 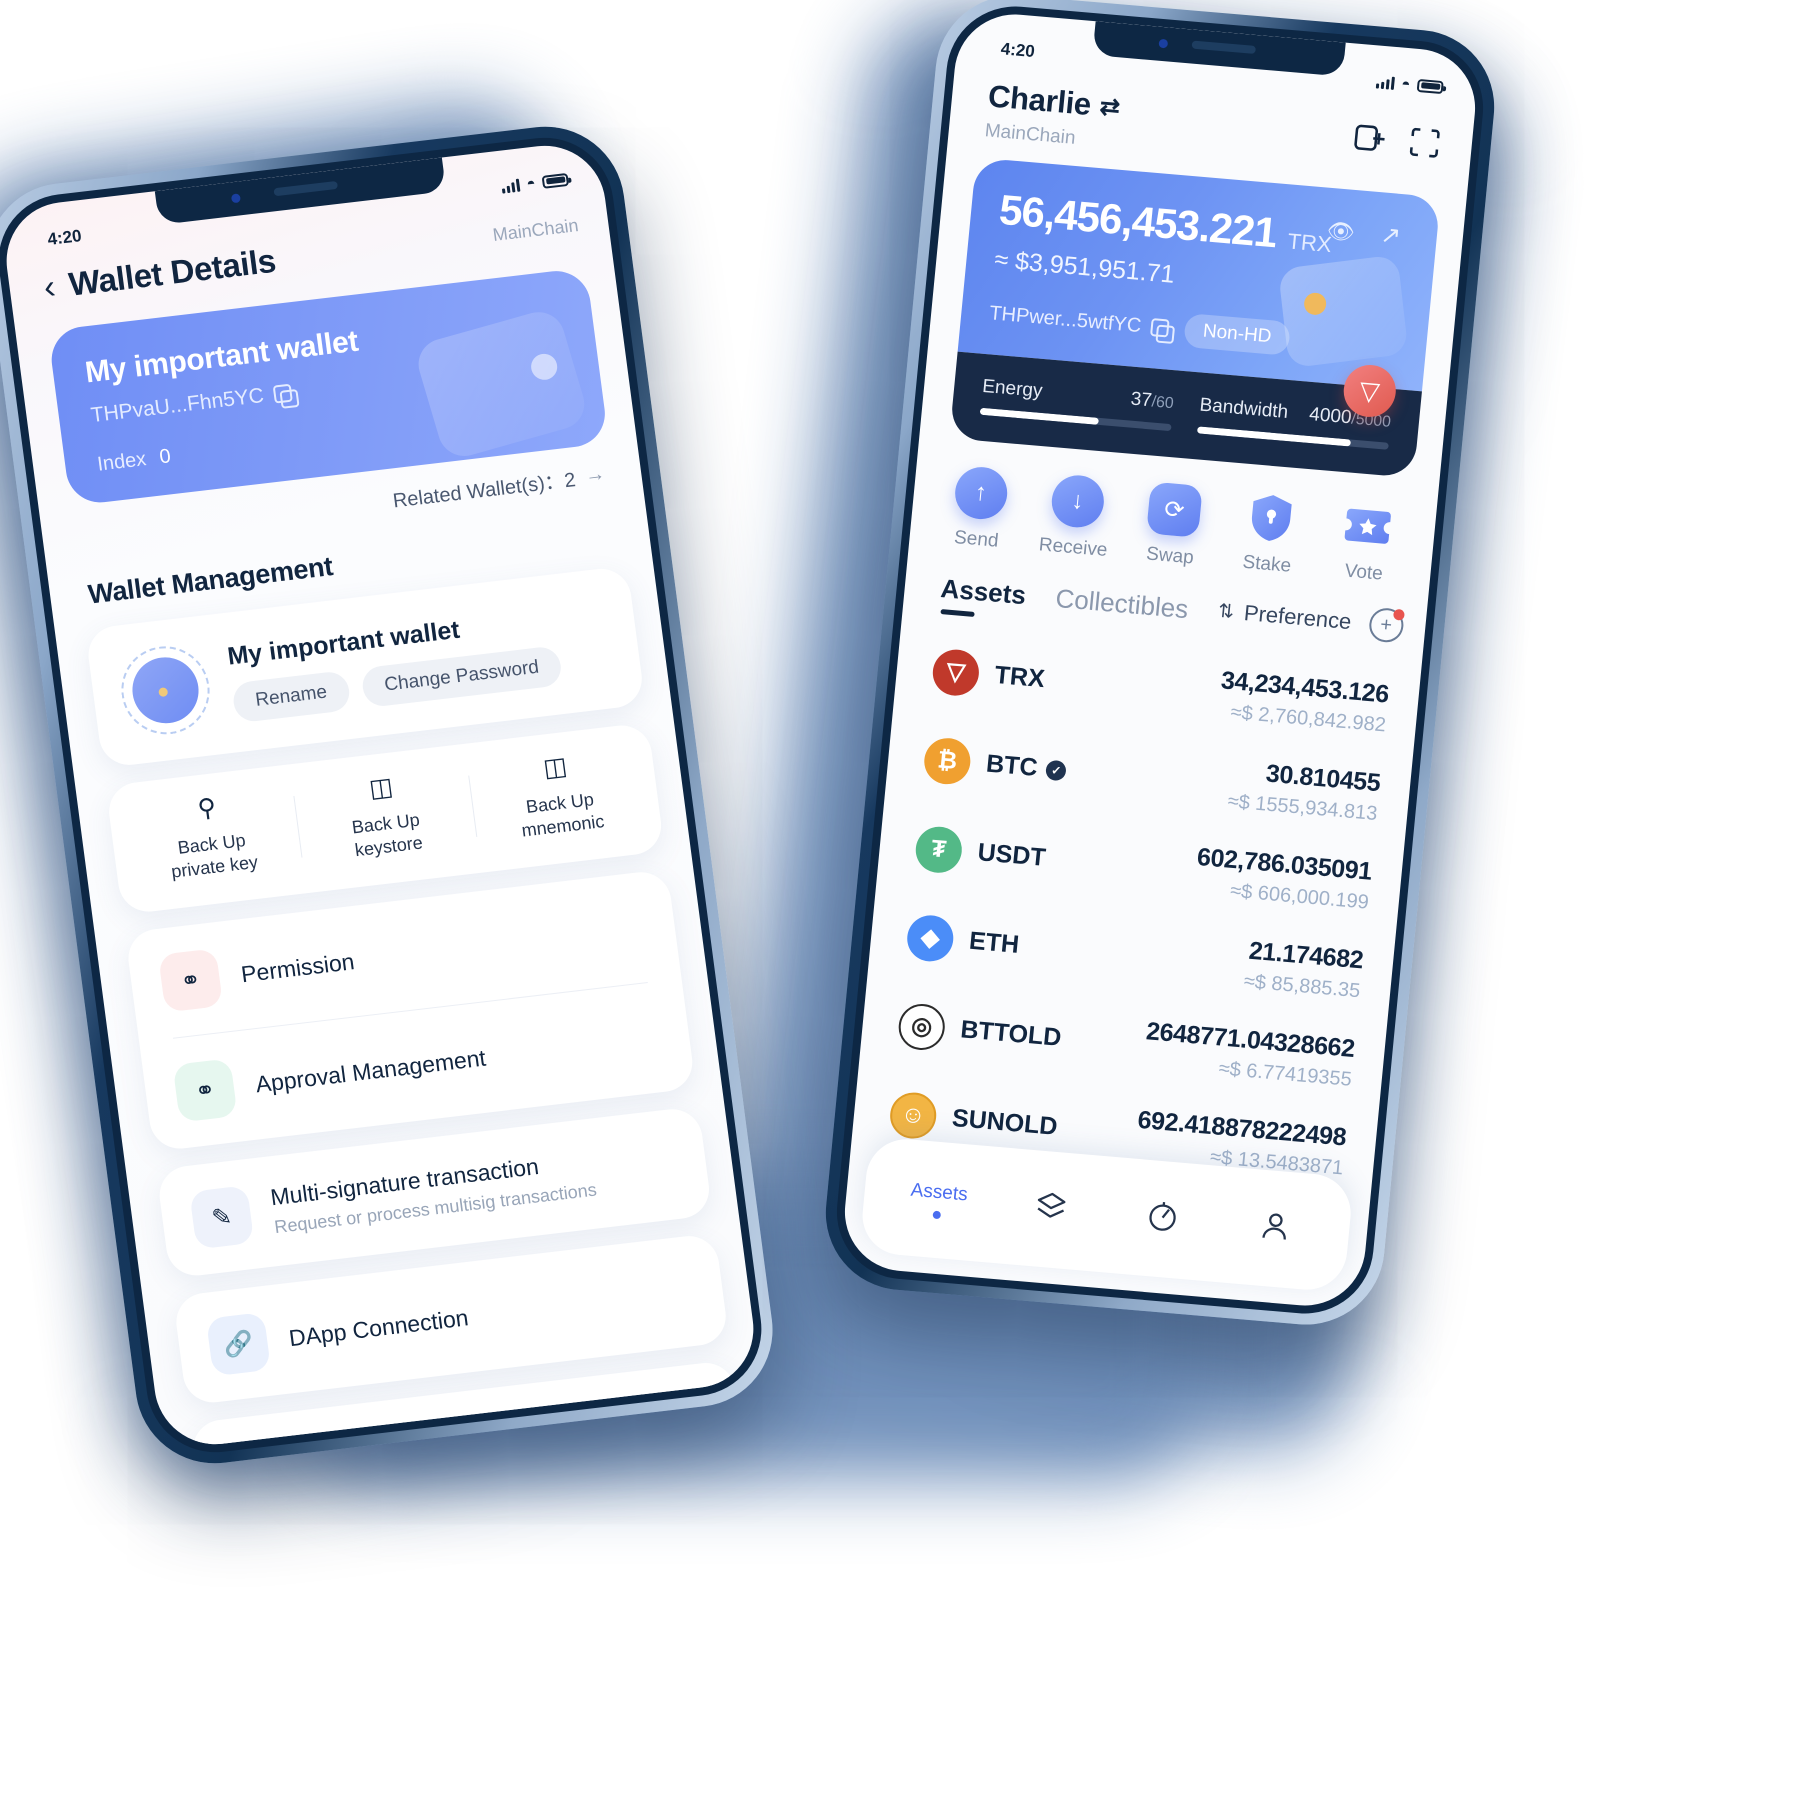 I want to click on tether-logo-icon: ₮, so click(x=938, y=849).